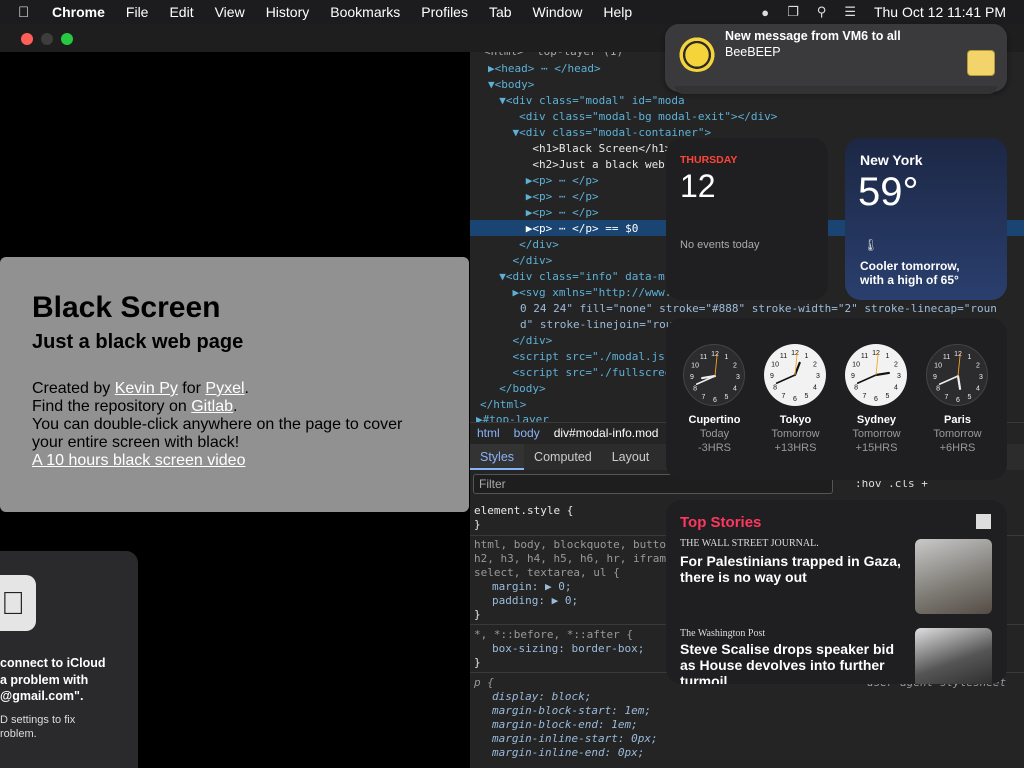 This screenshot has height=768, width=1024. I want to click on credits-line: Created by Kevin Py for Pyxel., so click(140, 388).